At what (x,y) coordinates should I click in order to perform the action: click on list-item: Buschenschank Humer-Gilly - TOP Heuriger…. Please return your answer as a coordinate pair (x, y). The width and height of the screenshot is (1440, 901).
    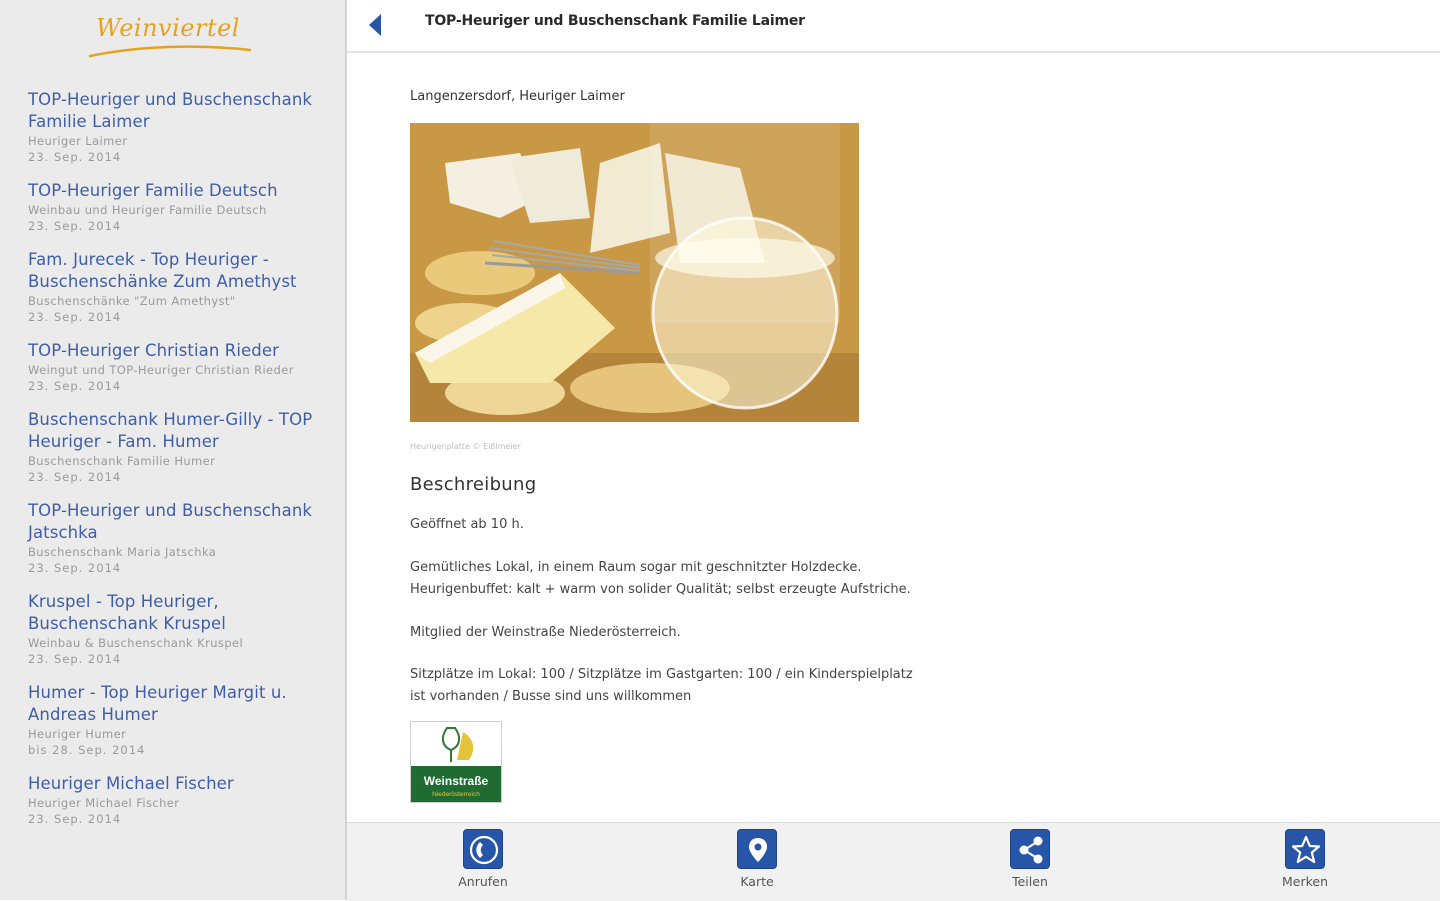
    Looking at the image, I should click on (178, 454).